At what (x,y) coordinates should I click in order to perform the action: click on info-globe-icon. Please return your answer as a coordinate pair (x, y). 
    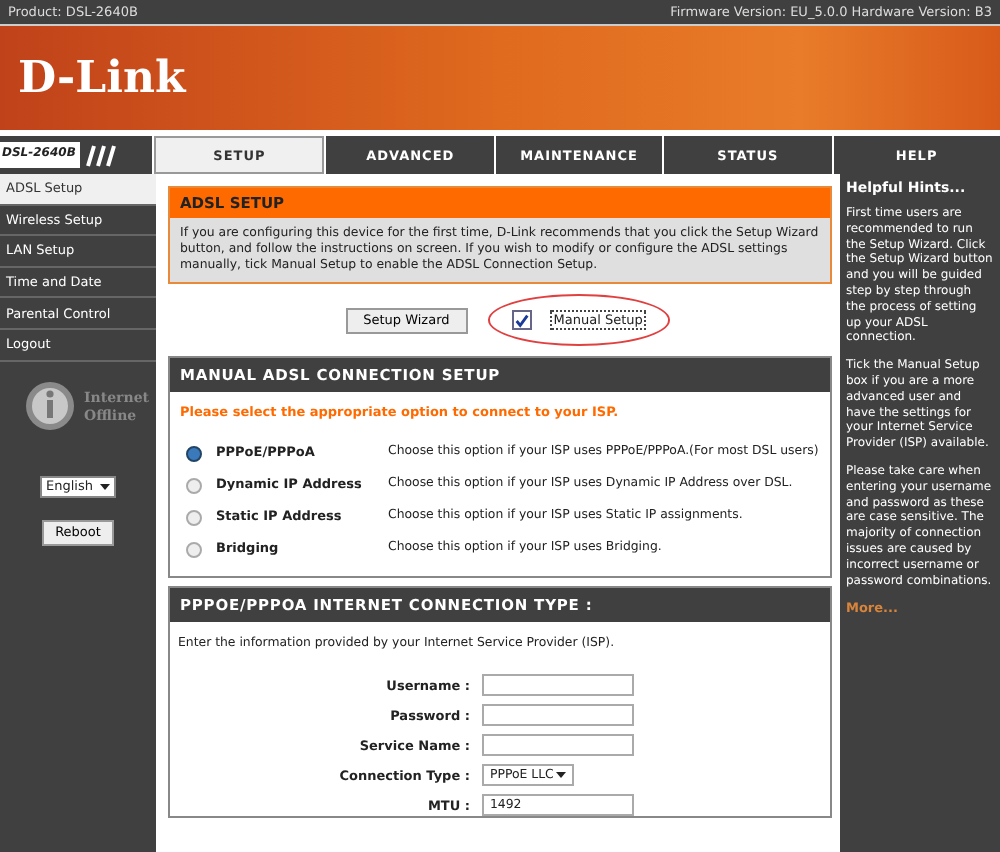
    Looking at the image, I should click on (50, 405).